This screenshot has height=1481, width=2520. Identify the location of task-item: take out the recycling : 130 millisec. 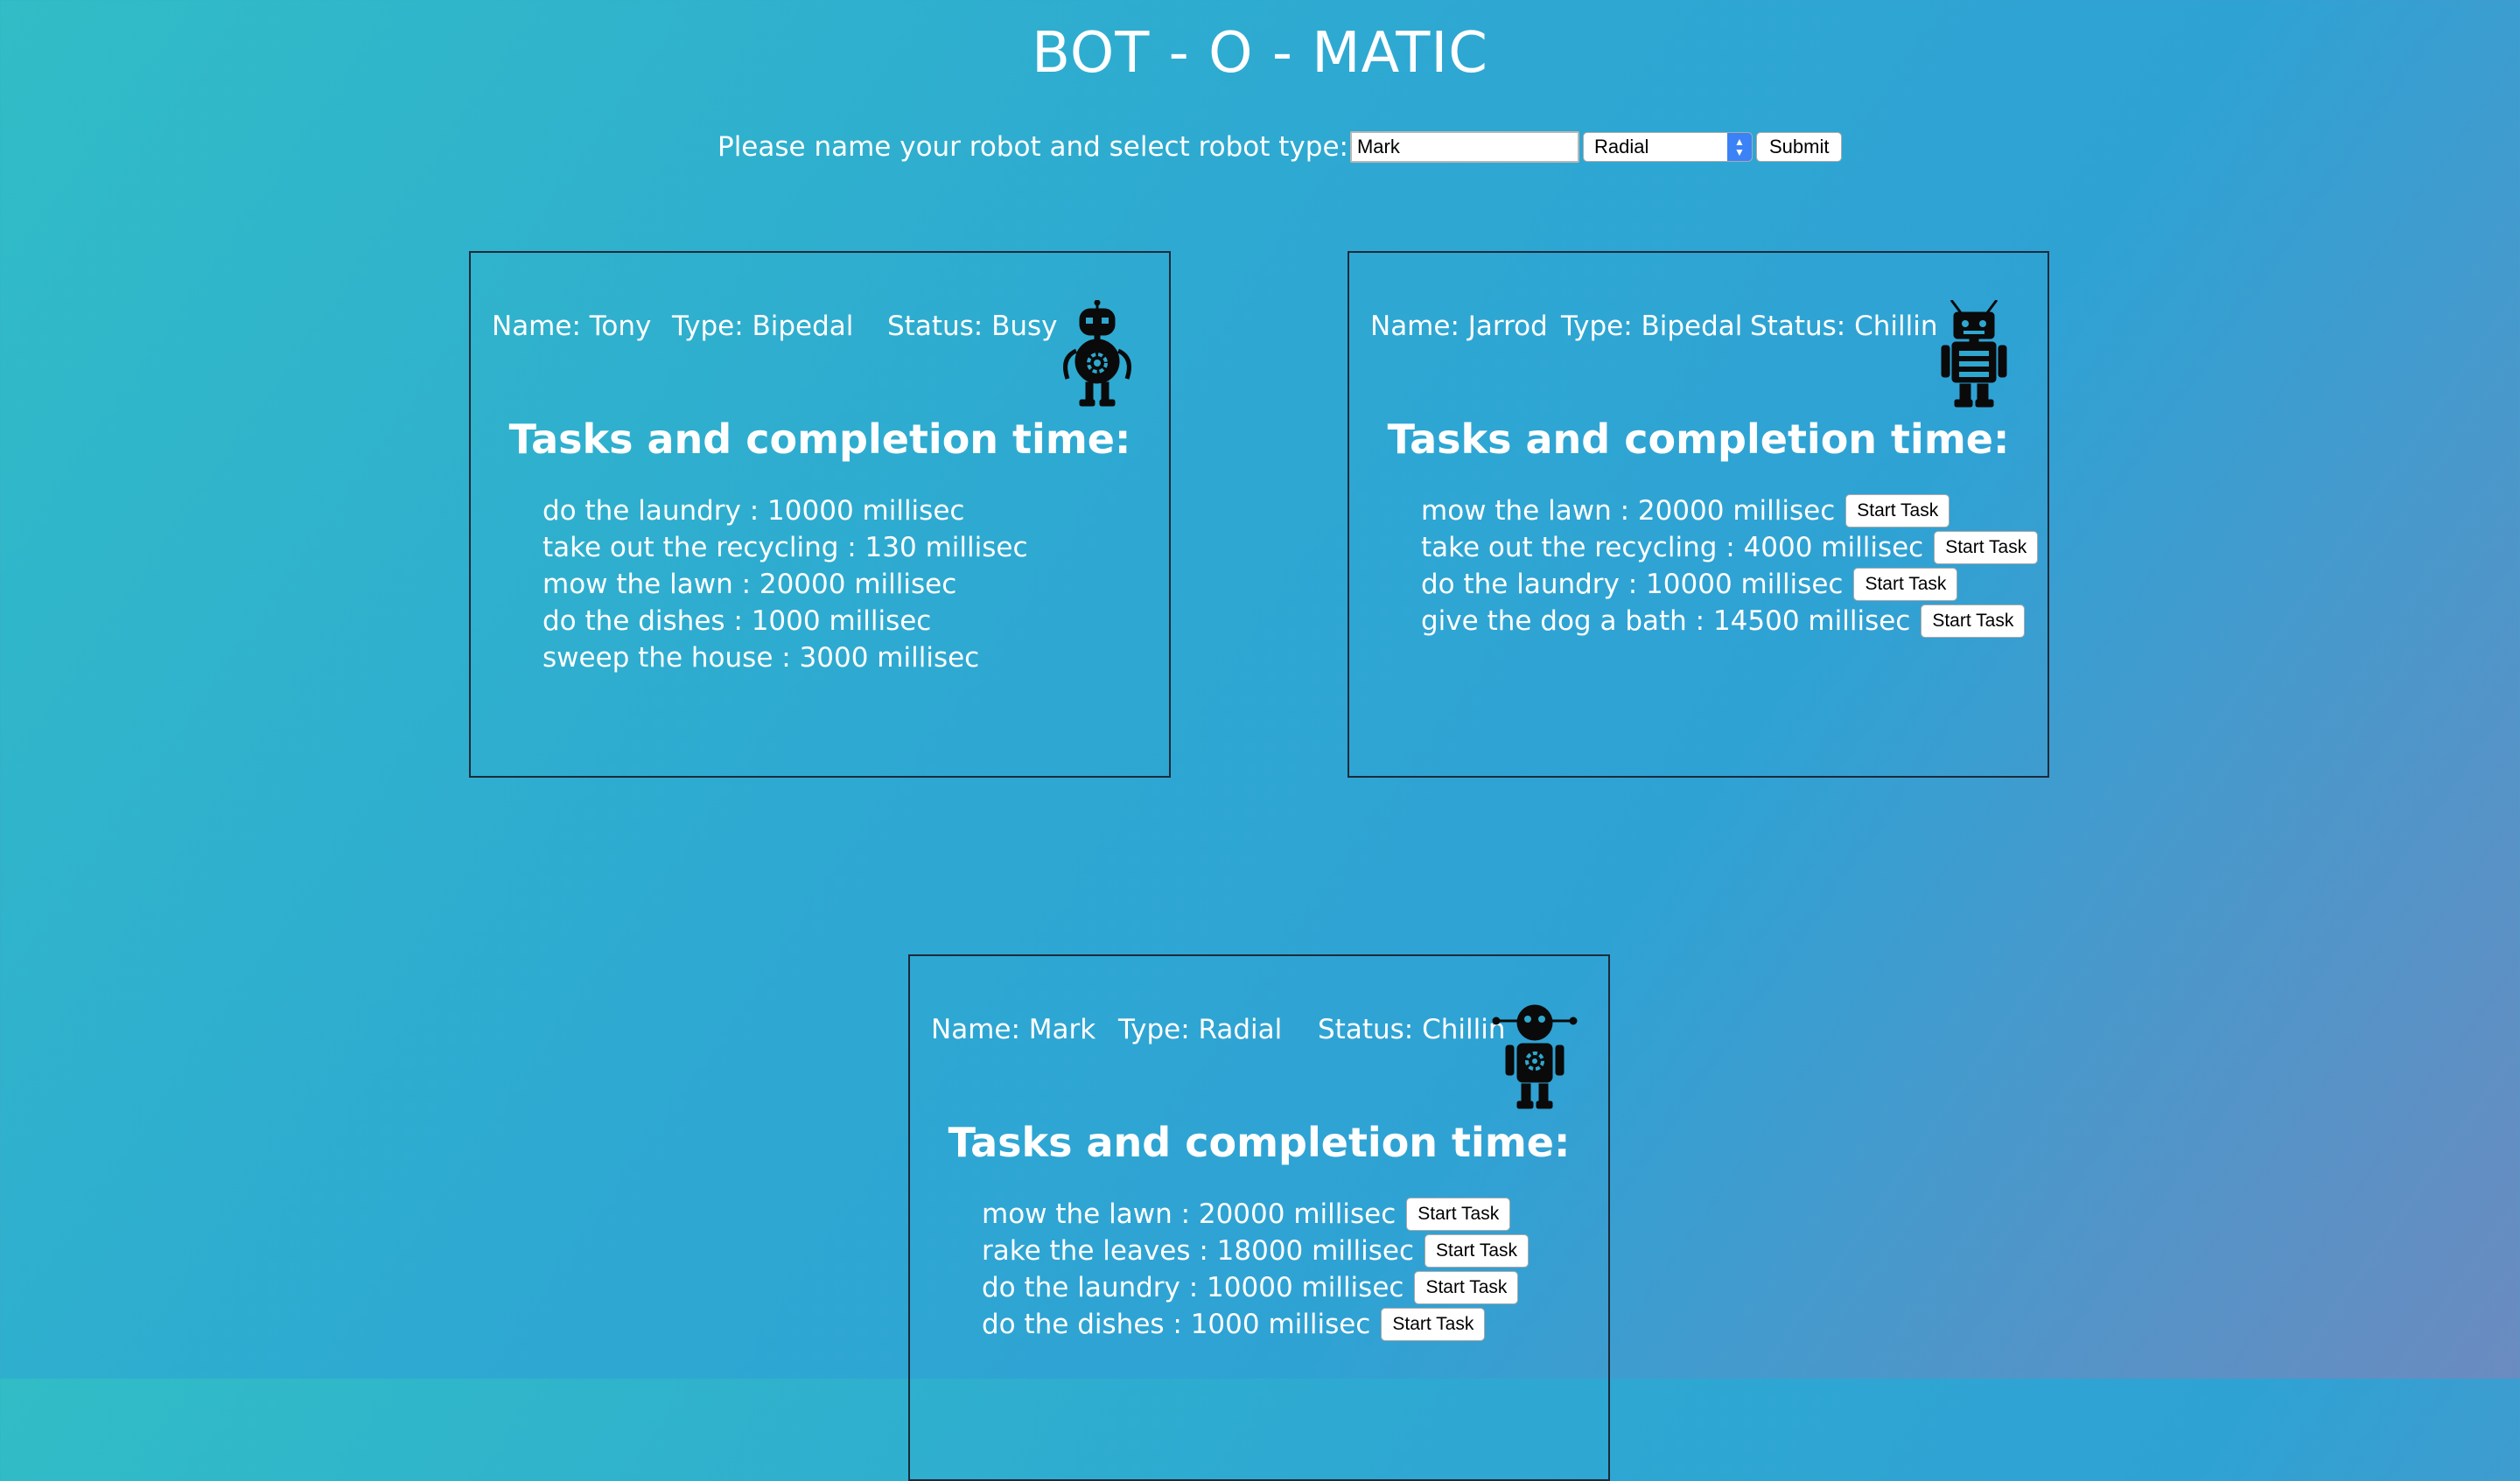
(785, 547).